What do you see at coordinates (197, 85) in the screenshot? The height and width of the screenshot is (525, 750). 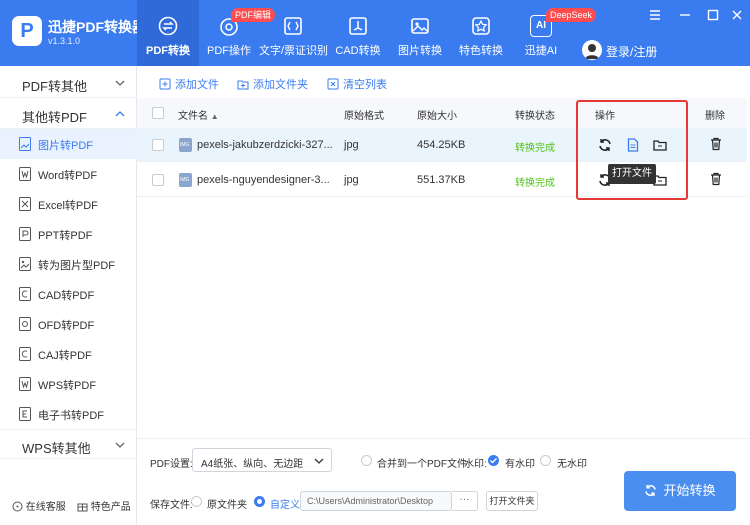 I see `add-file-label: 添加文件` at bounding box center [197, 85].